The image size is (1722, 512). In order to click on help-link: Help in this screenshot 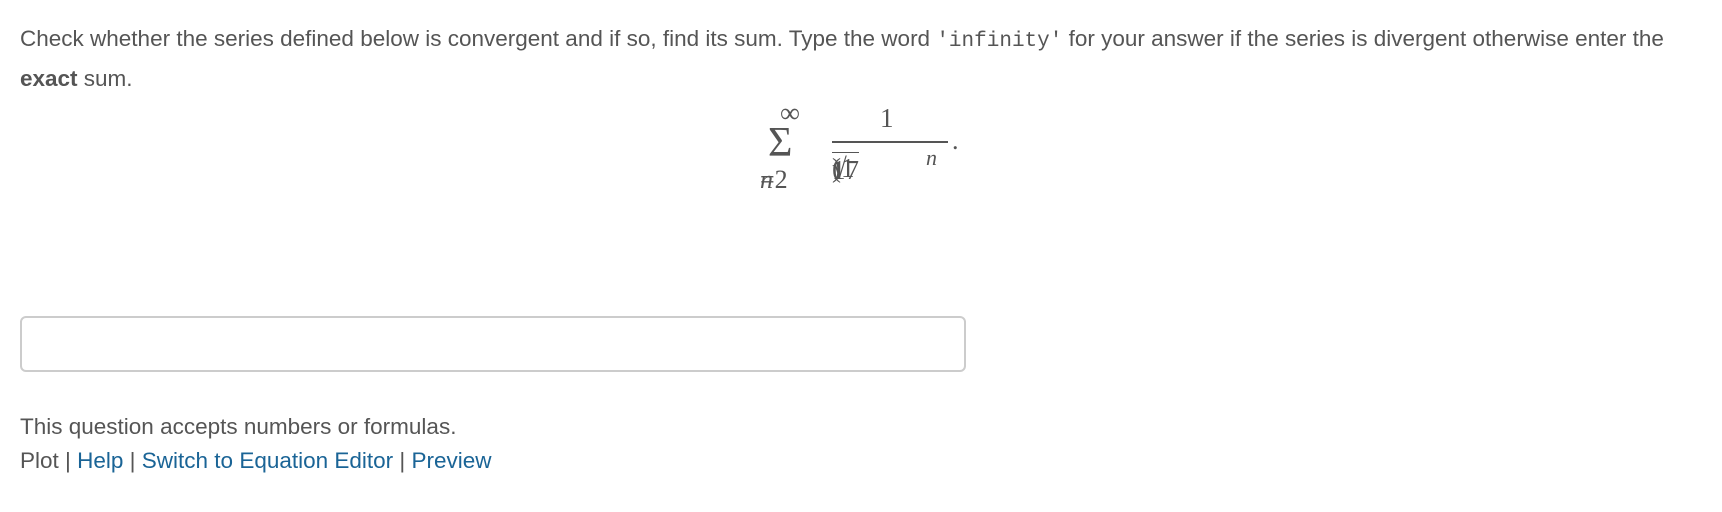, I will do `click(100, 460)`.